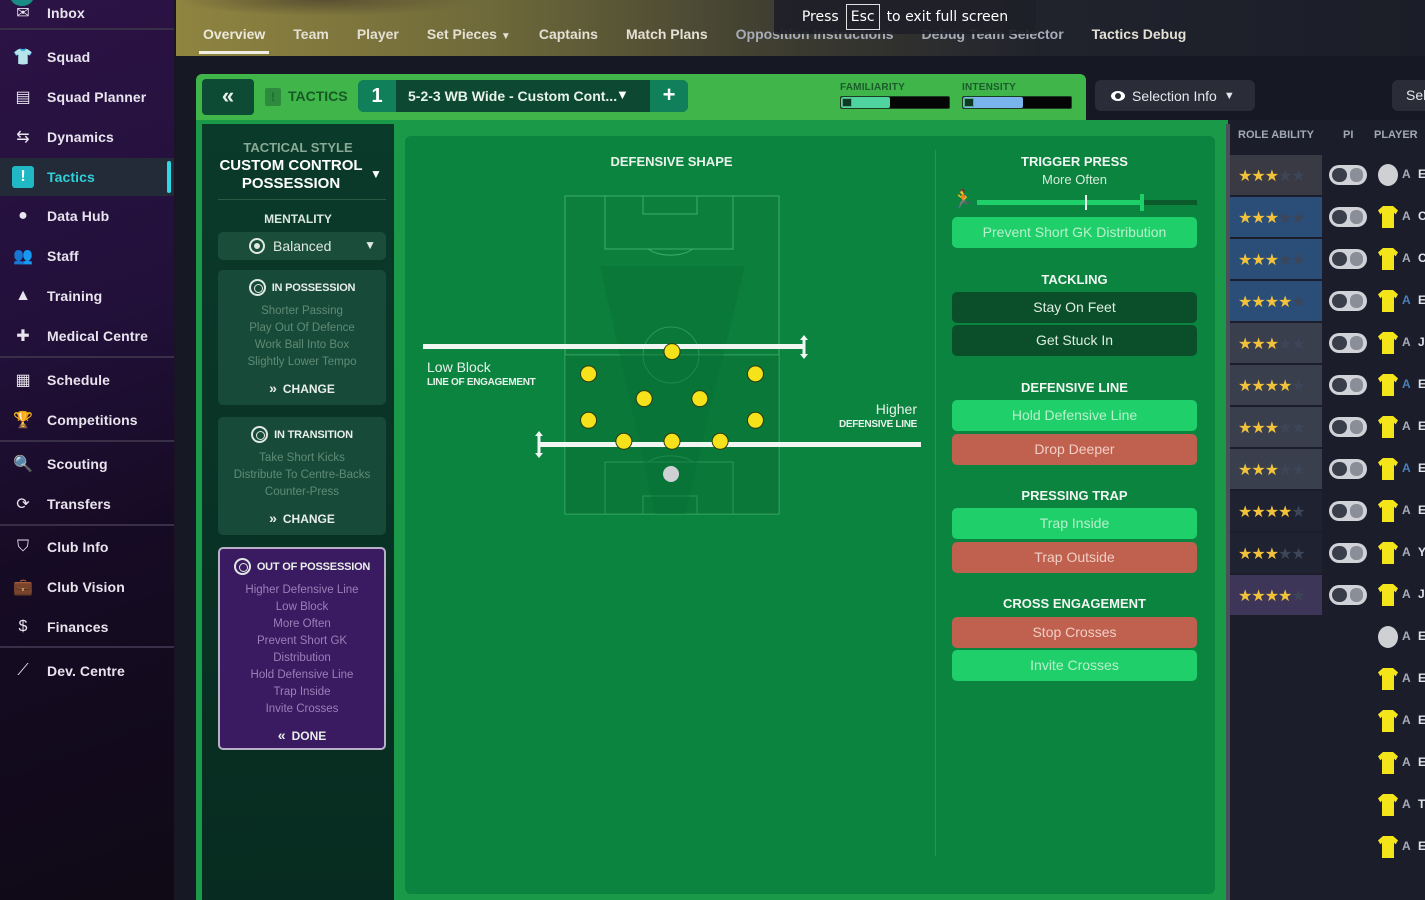  What do you see at coordinates (87, 547) in the screenshot?
I see `sidebar-item-club-info: ⛉ Club Info` at bounding box center [87, 547].